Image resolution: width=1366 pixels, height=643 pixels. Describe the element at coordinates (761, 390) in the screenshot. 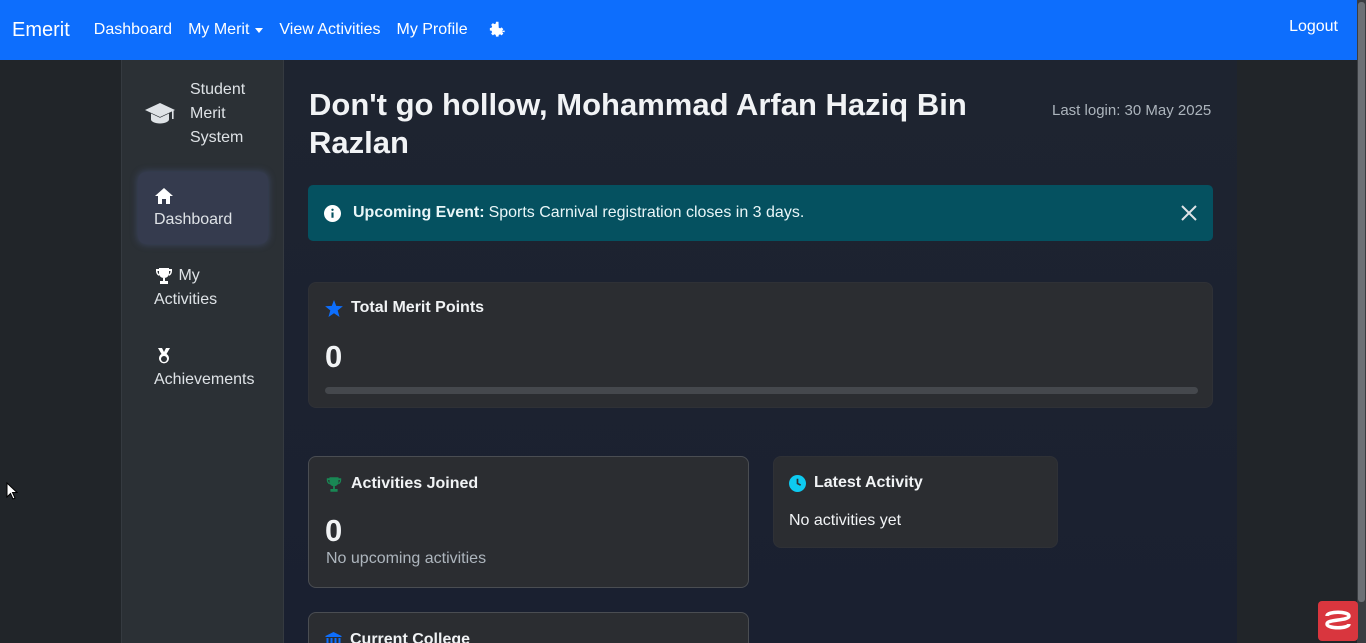

I see `merit-progress-bar` at that location.